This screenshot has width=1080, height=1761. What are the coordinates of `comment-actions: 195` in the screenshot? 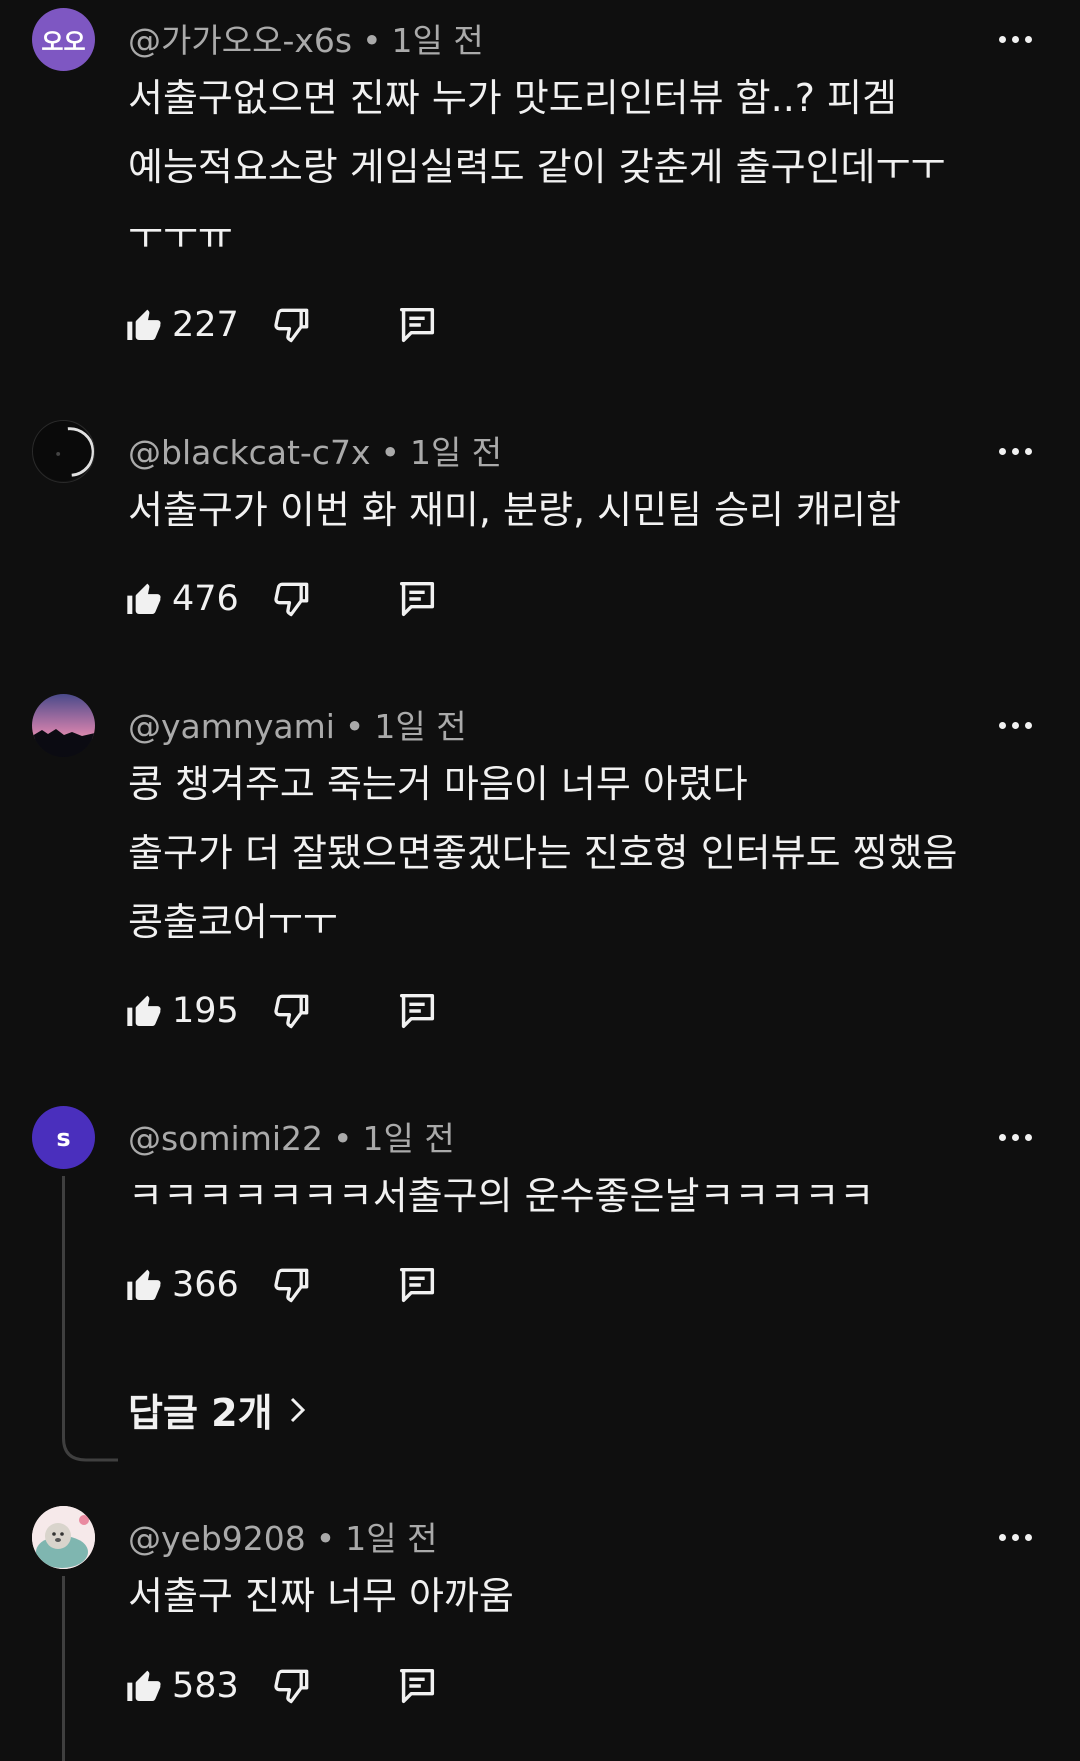 It's located at (282, 1011).